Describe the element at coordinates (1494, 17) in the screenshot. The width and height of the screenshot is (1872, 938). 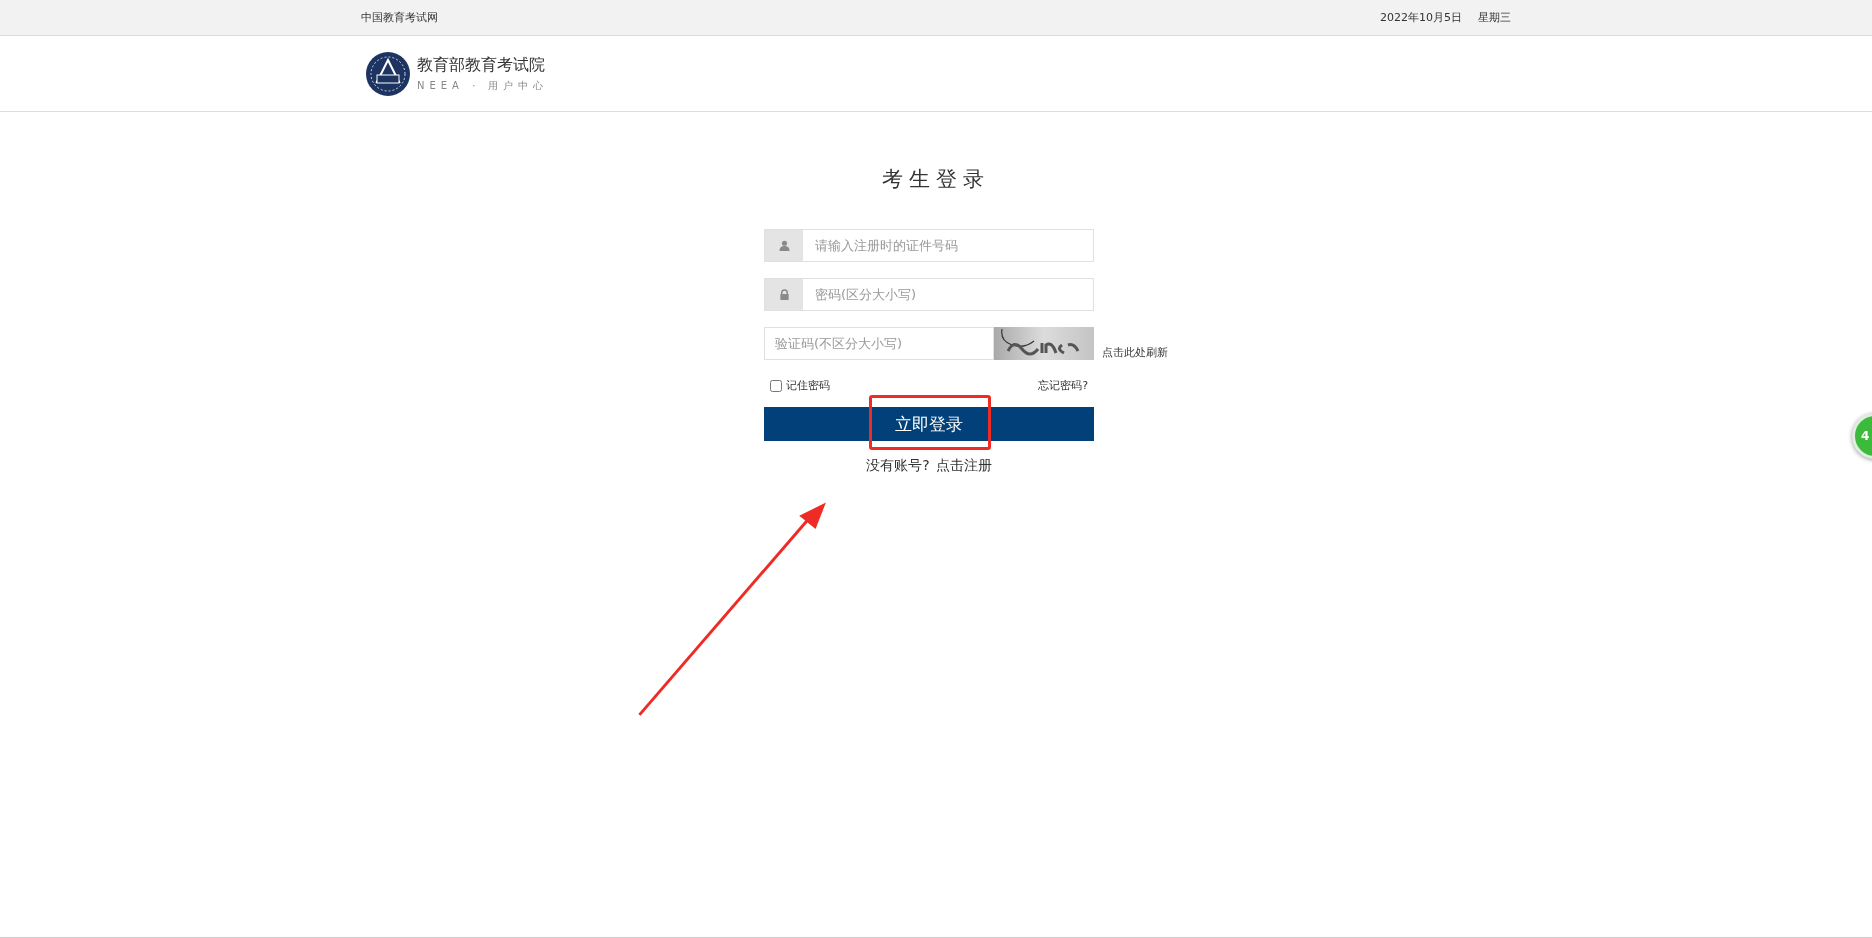
I see `weekday-text: 星期三` at that location.